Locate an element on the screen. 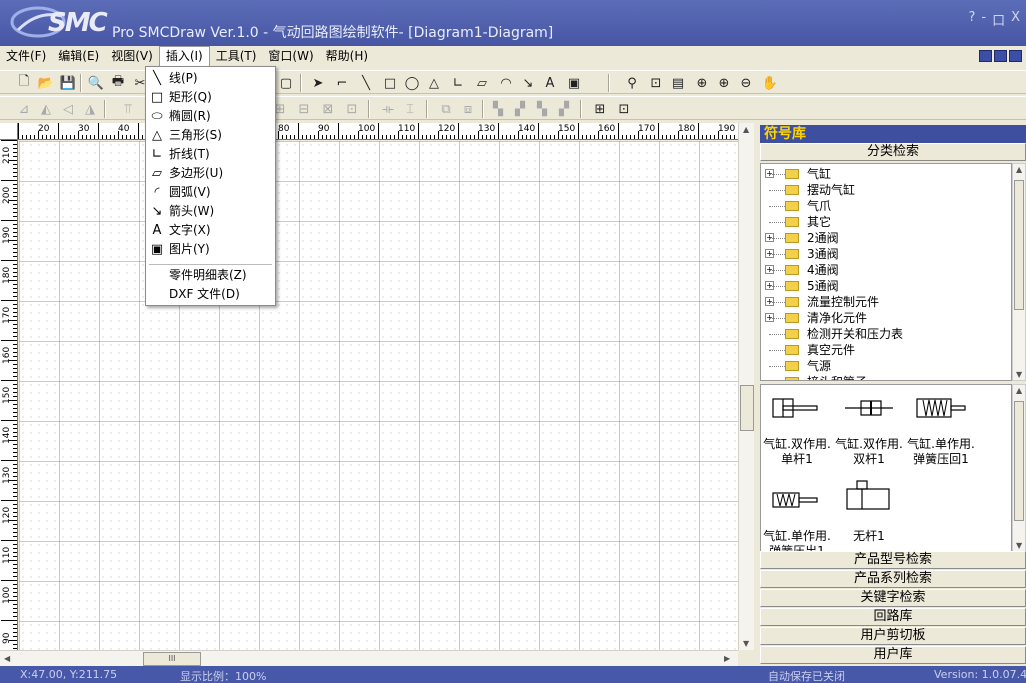 The height and width of the screenshot is (683, 1026). ellipse-tool-icon: ◯ is located at coordinates (412, 83).